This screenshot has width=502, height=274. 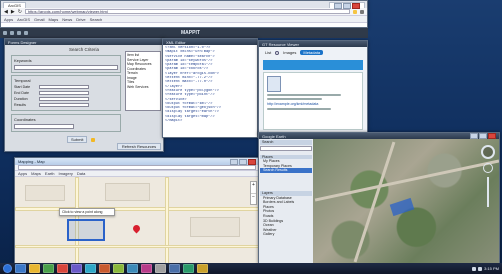 What do you see at coordinates (313, 104) in the screenshot?
I see `metadata-url: http://example.org/kml/metadata` at bounding box center [313, 104].